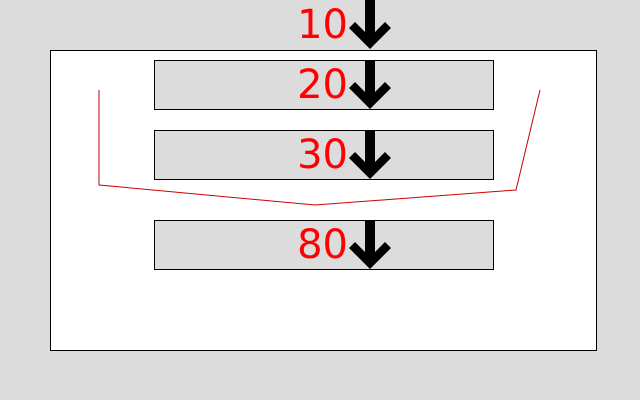 The image size is (640, 400). I want to click on step-label-80: 80, so click(322, 245).